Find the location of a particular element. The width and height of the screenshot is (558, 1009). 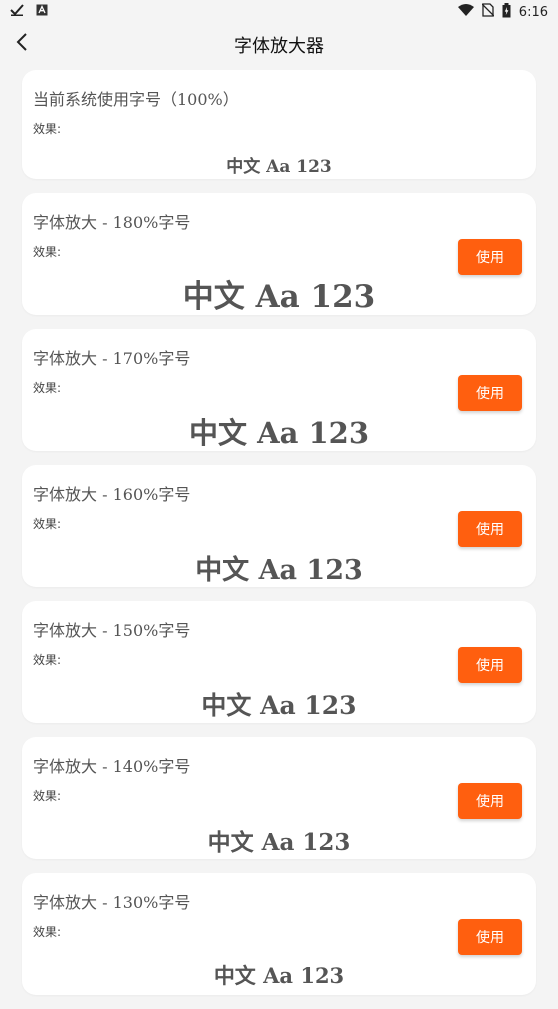

page-title: 字体放大器 is located at coordinates (279, 46).